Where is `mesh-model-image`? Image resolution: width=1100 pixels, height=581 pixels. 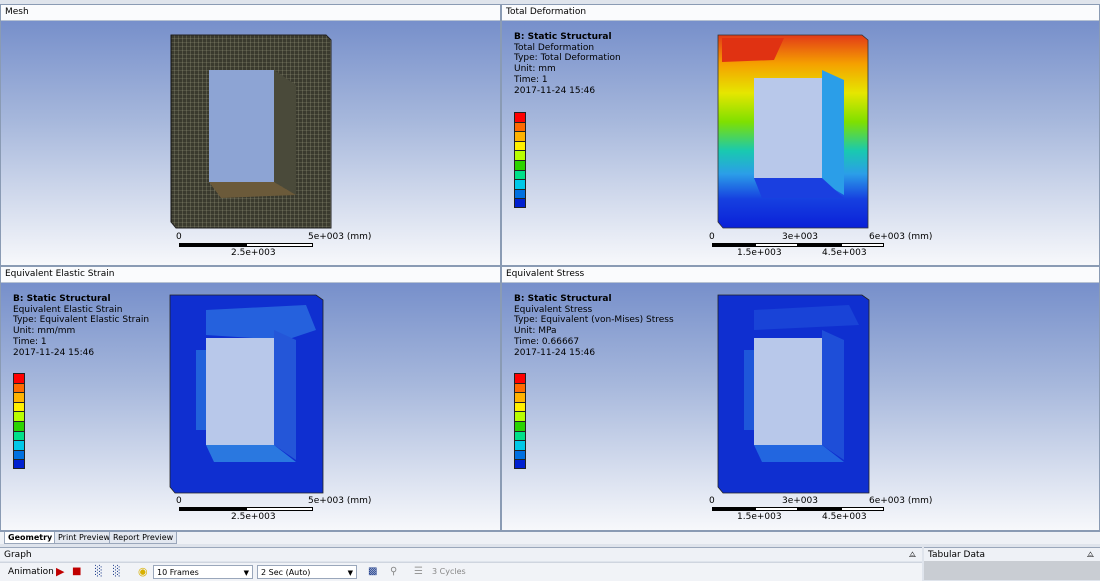 mesh-model-image is located at coordinates (251, 131).